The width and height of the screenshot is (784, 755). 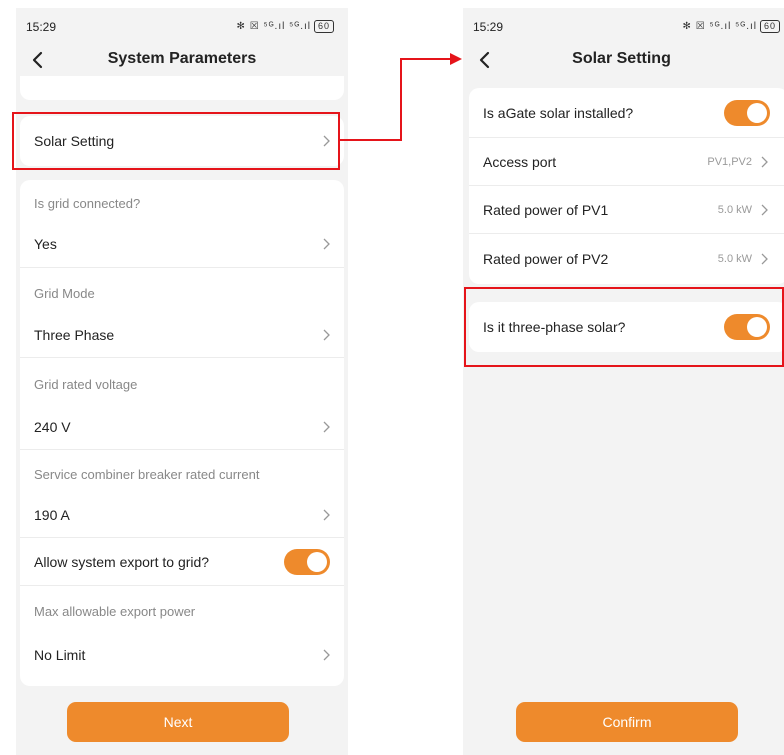 I want to click on nav-bar: System Parameters, so click(x=182, y=60).